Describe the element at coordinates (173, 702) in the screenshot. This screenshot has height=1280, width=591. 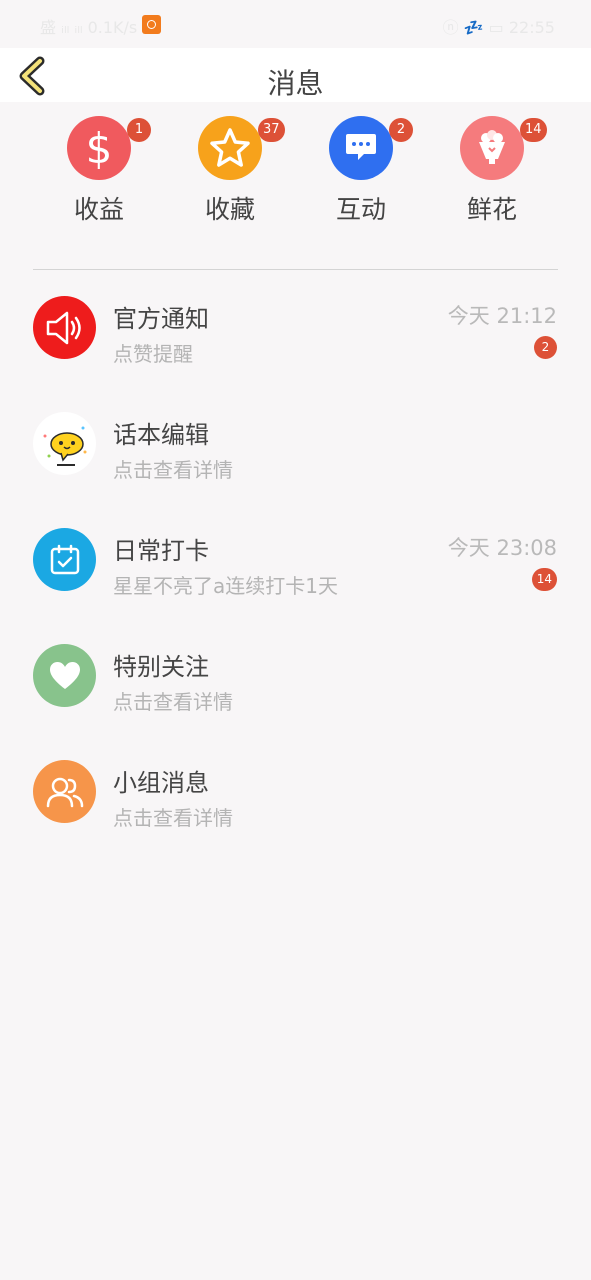
I see `special-follow-subtitle: 点击查看详情` at that location.